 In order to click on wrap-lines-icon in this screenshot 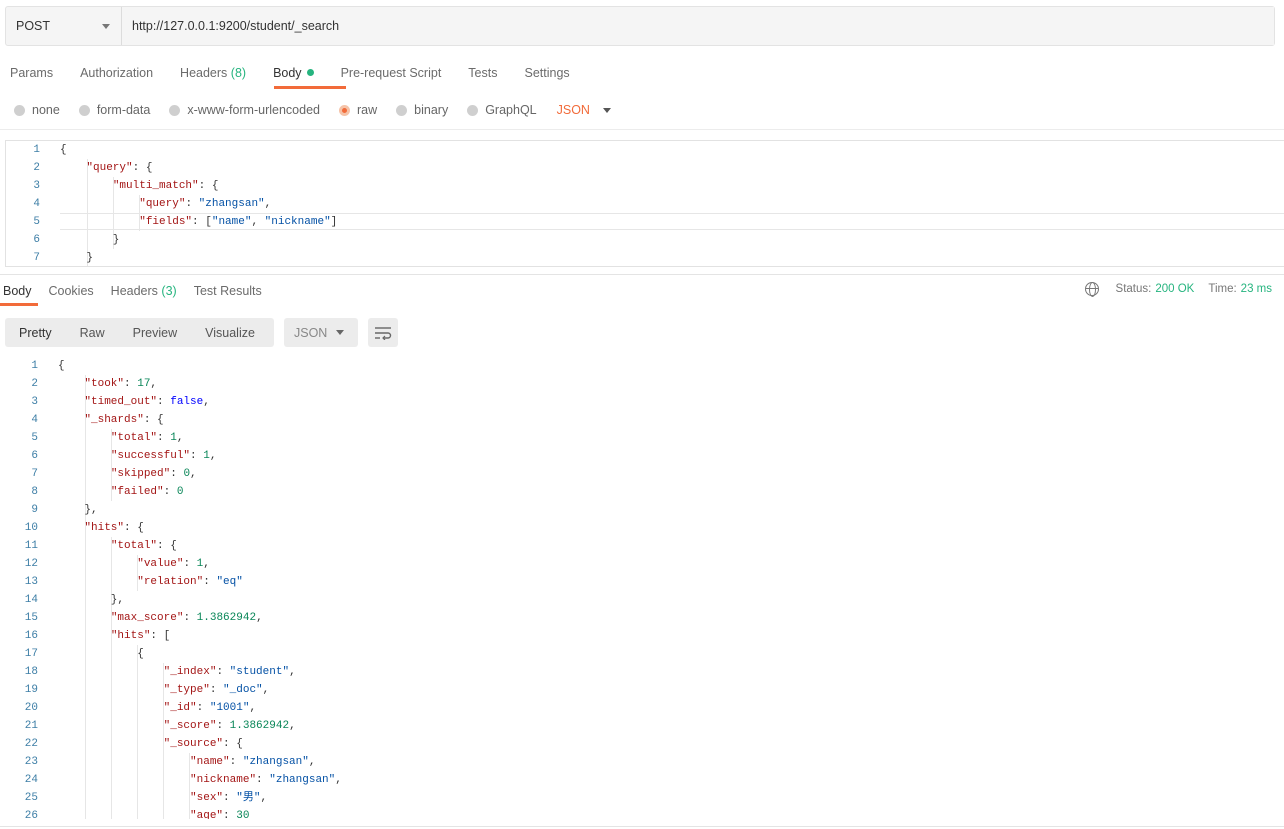, I will do `click(383, 333)`.